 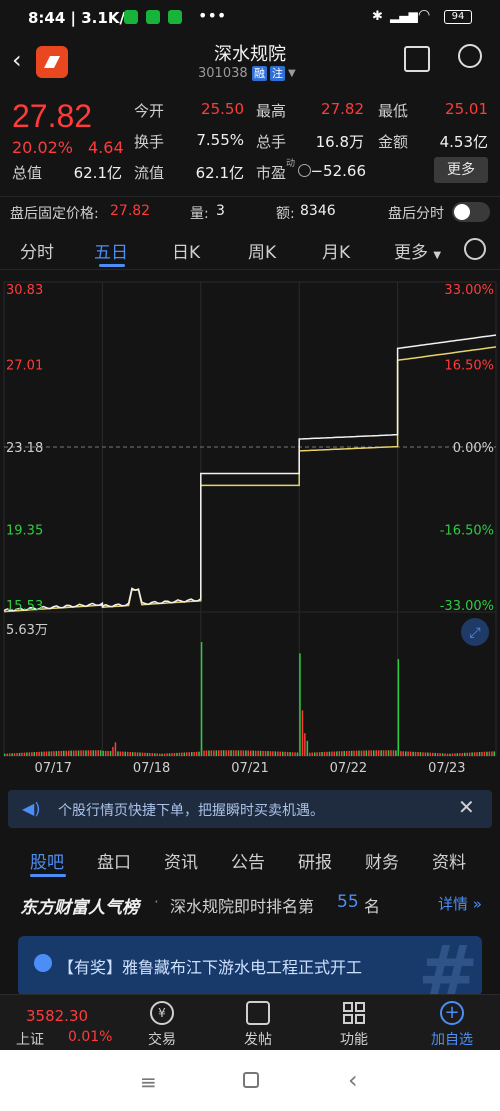 I want to click on more-button: 更多, so click(x=461, y=170).